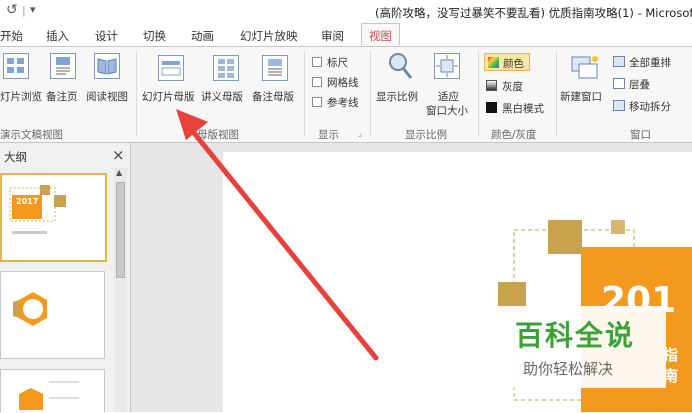 The width and height of the screenshot is (692, 413). I want to click on fit-window-icon, so click(447, 66).